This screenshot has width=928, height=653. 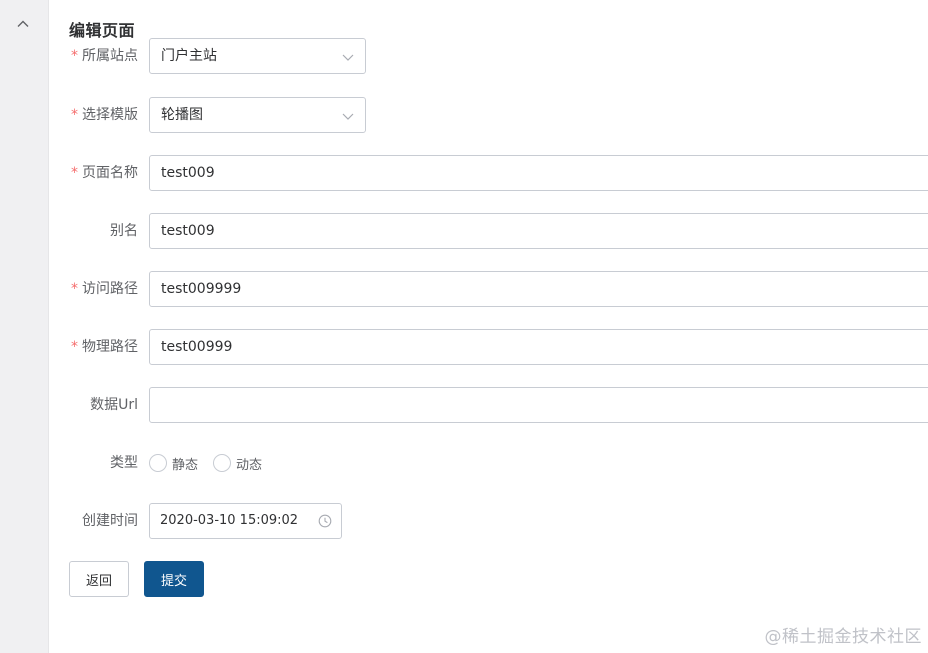 I want to click on physical-path-label: * 物理路径, so click(x=93, y=347).